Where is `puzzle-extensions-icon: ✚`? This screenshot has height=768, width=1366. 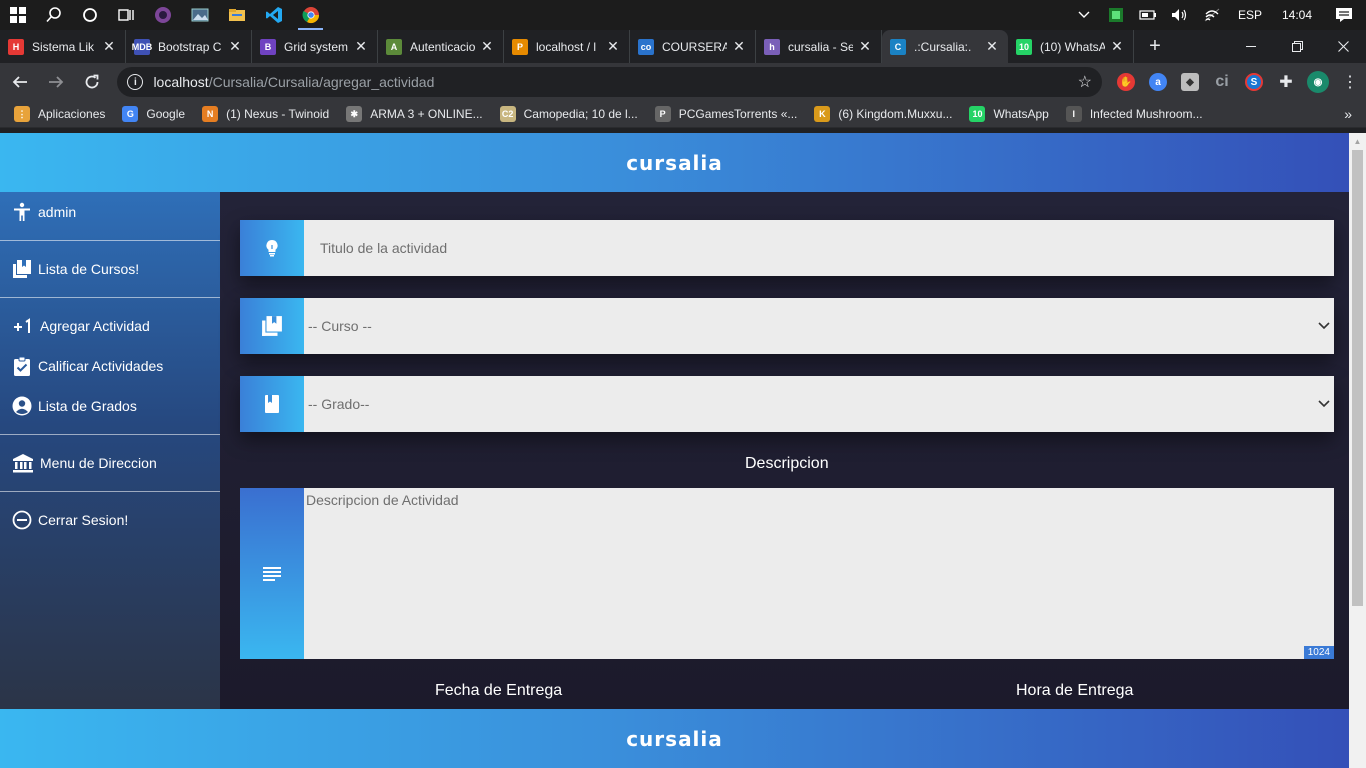 puzzle-extensions-icon: ✚ is located at coordinates (1286, 82).